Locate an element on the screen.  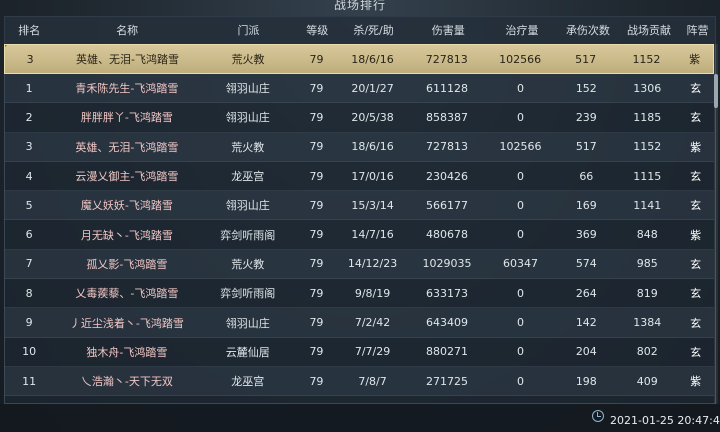
list-scrollbar is located at coordinates (716, 224).